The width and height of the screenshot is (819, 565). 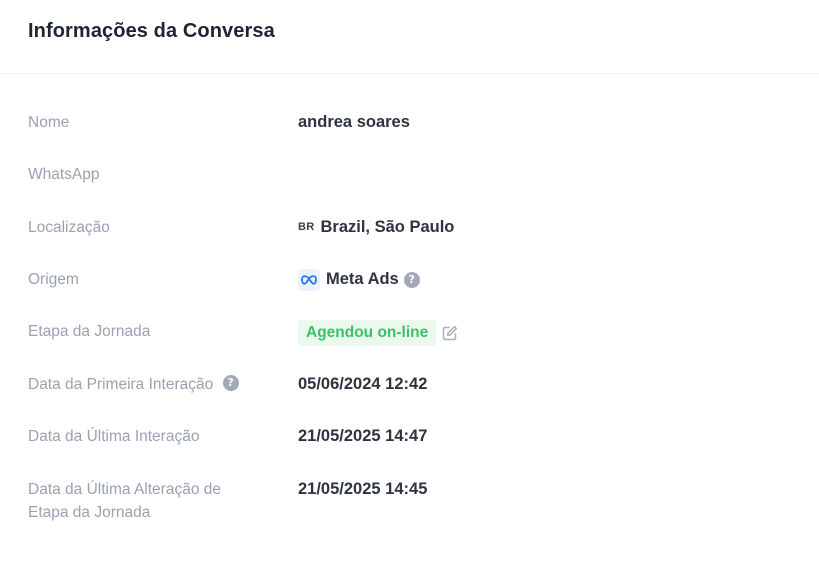 I want to click on field-label-origem: Origem, so click(x=53, y=279).